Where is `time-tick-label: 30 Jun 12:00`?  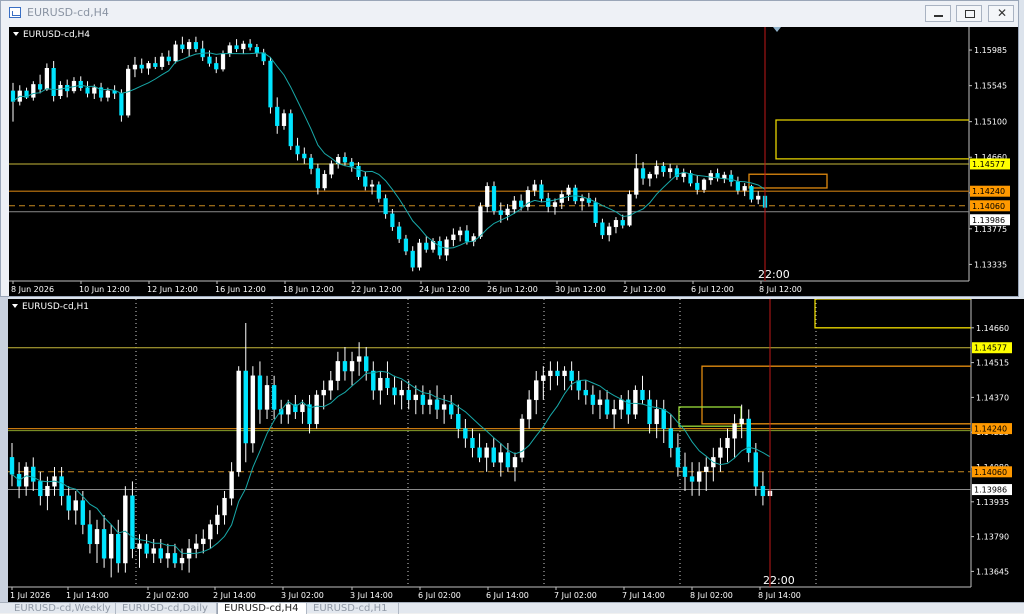
time-tick-label: 30 Jun 12:00 is located at coordinates (580, 289).